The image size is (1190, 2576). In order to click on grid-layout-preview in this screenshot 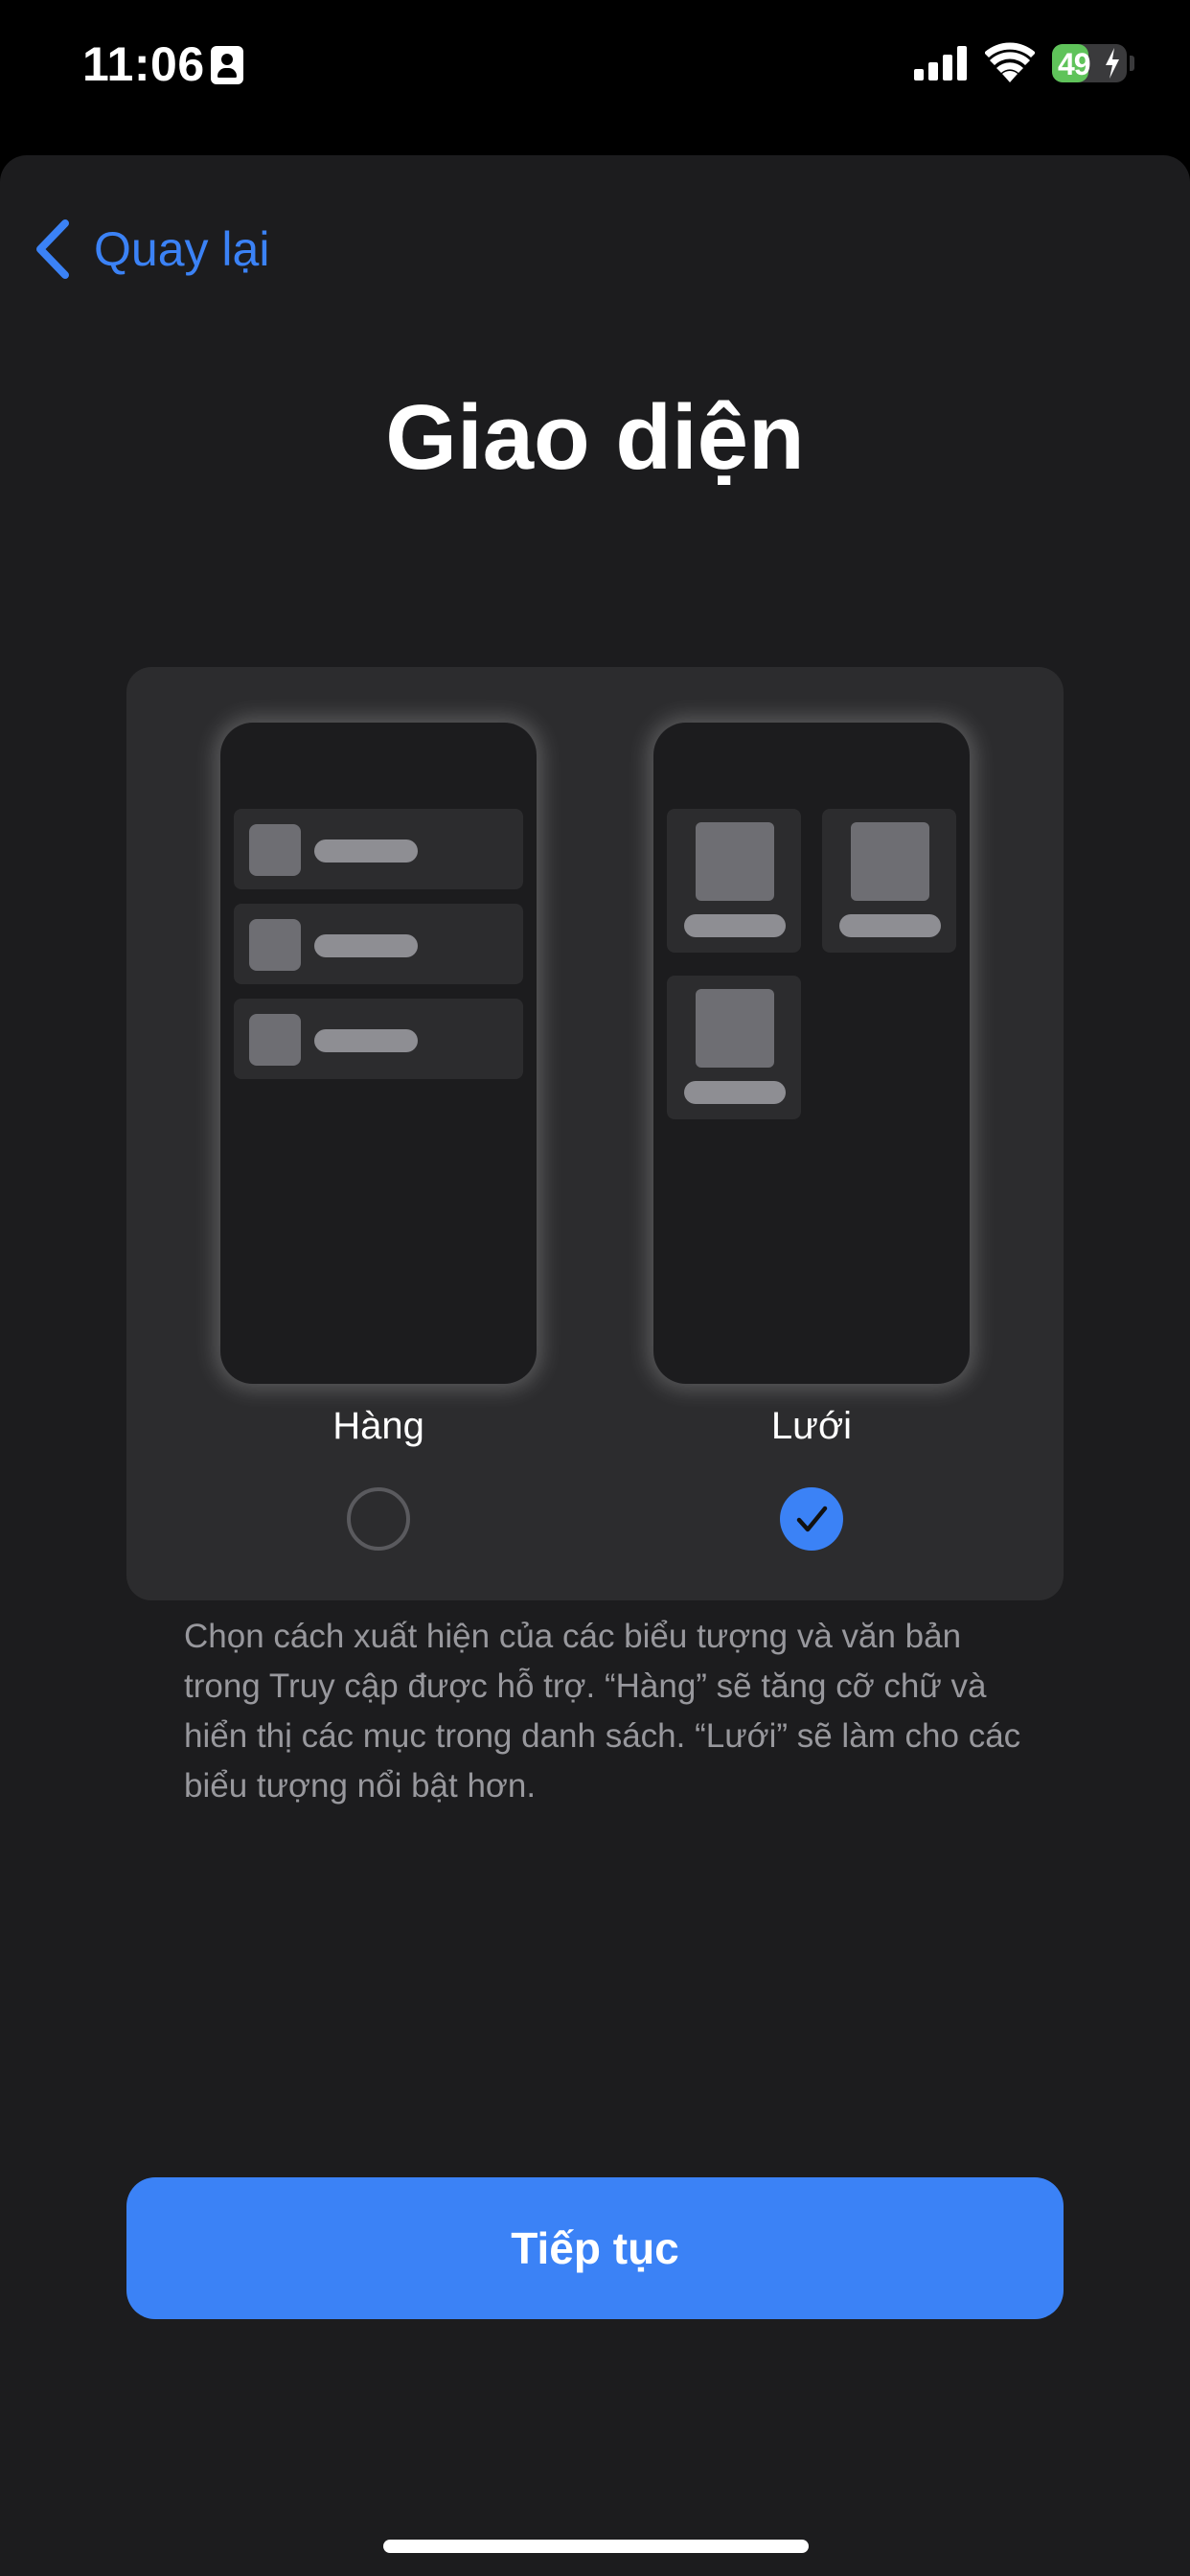, I will do `click(811, 1053)`.